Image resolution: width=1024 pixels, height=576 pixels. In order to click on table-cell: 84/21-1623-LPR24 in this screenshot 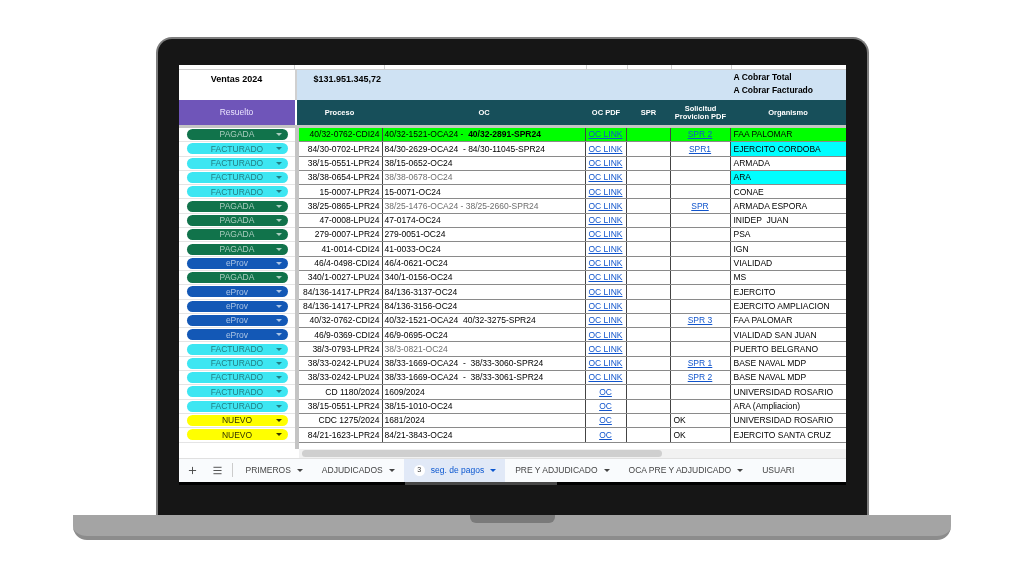, I will do `click(340, 435)`.